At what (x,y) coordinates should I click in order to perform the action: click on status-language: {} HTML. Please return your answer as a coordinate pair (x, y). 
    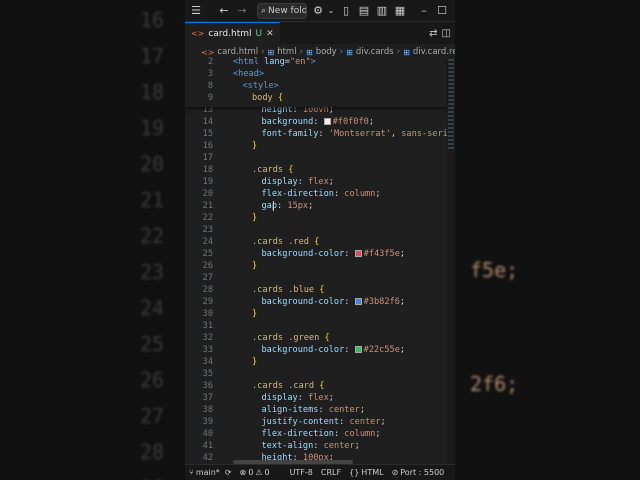
    Looking at the image, I should click on (366, 472).